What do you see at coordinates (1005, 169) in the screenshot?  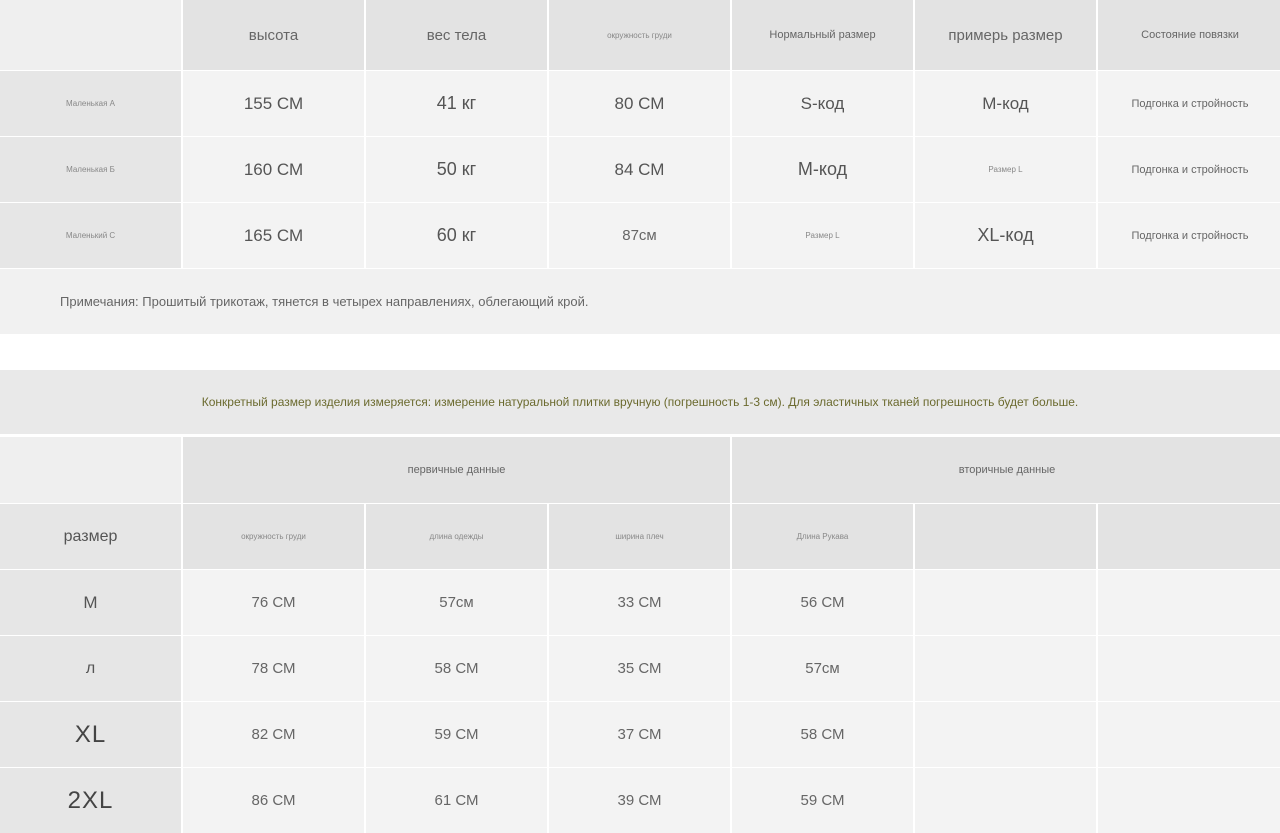 I see `cell-try-size: Размер L` at bounding box center [1005, 169].